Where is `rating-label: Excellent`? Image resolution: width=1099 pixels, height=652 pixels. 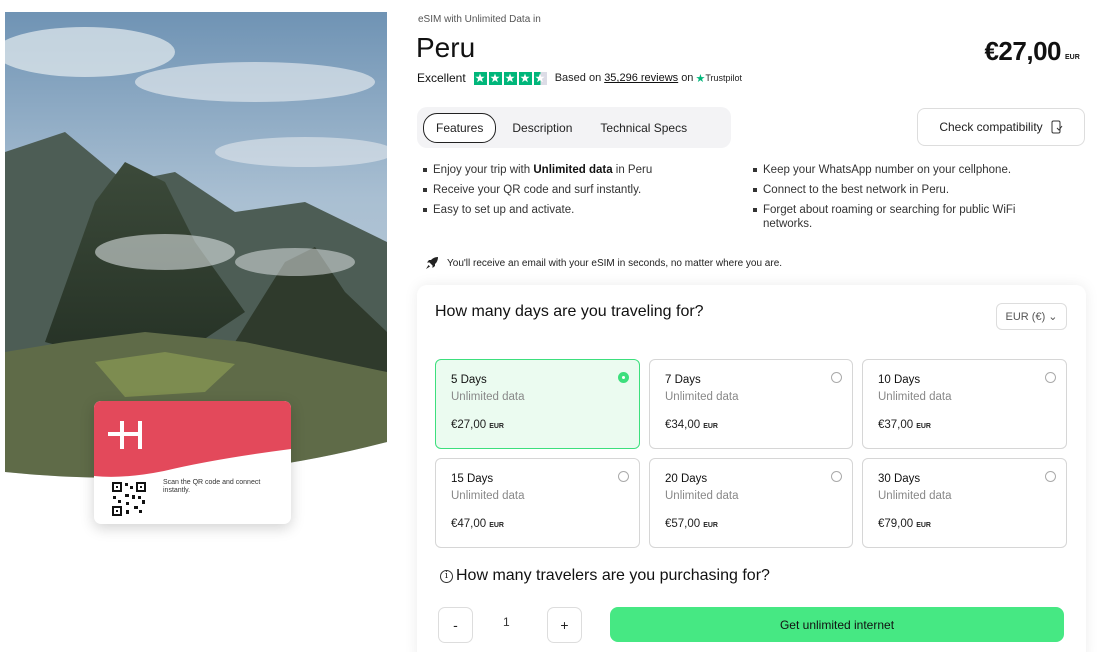 rating-label: Excellent is located at coordinates (441, 78).